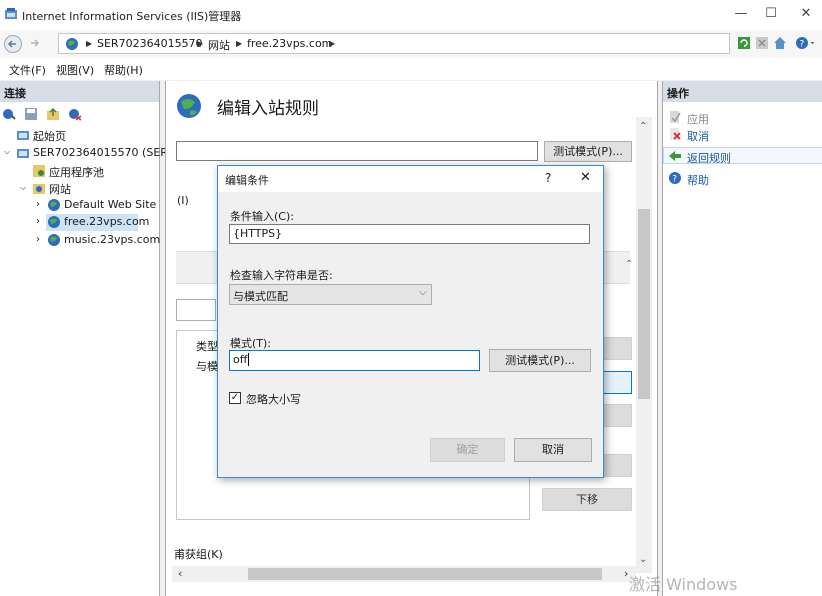 This screenshot has height=596, width=822. I want to click on help-icon: ?, so click(675, 179).